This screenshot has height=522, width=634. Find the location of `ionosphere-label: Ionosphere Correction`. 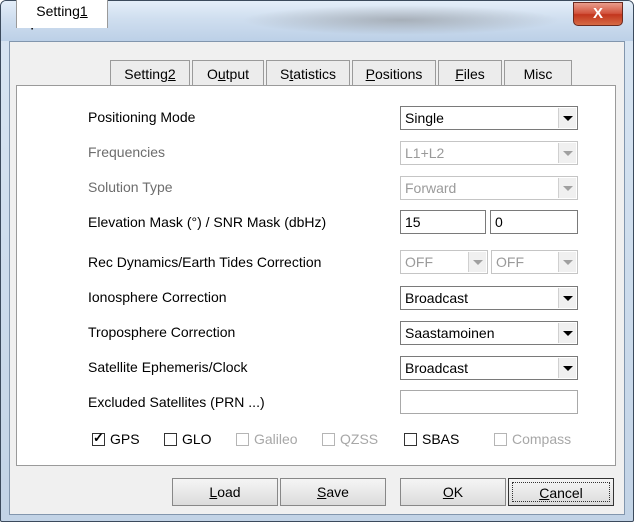

ionosphere-label: Ionosphere Correction is located at coordinates (157, 297).